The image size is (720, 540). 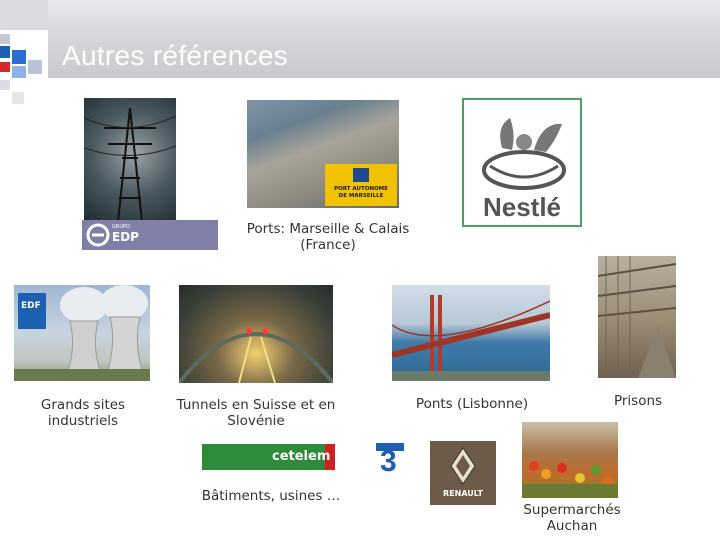 I want to click on bridge-photo, so click(x=471, y=333).